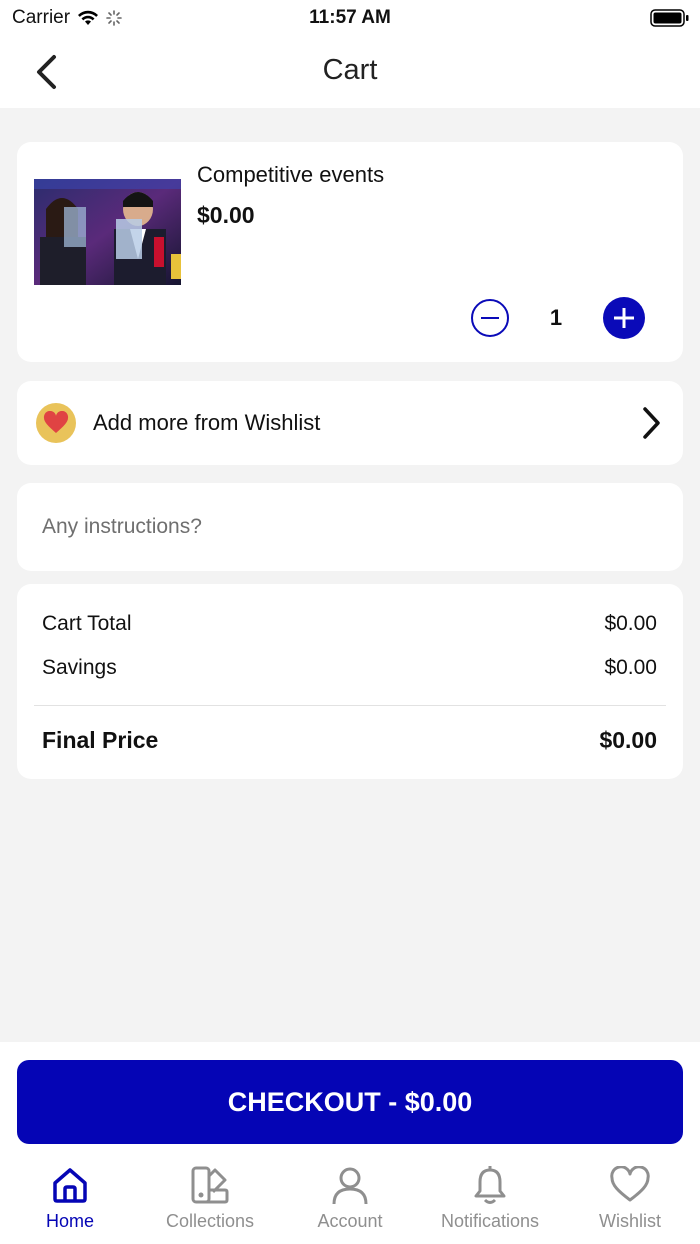 Image resolution: width=700 pixels, height=1244 pixels. I want to click on decrease-quantity-button, so click(490, 318).